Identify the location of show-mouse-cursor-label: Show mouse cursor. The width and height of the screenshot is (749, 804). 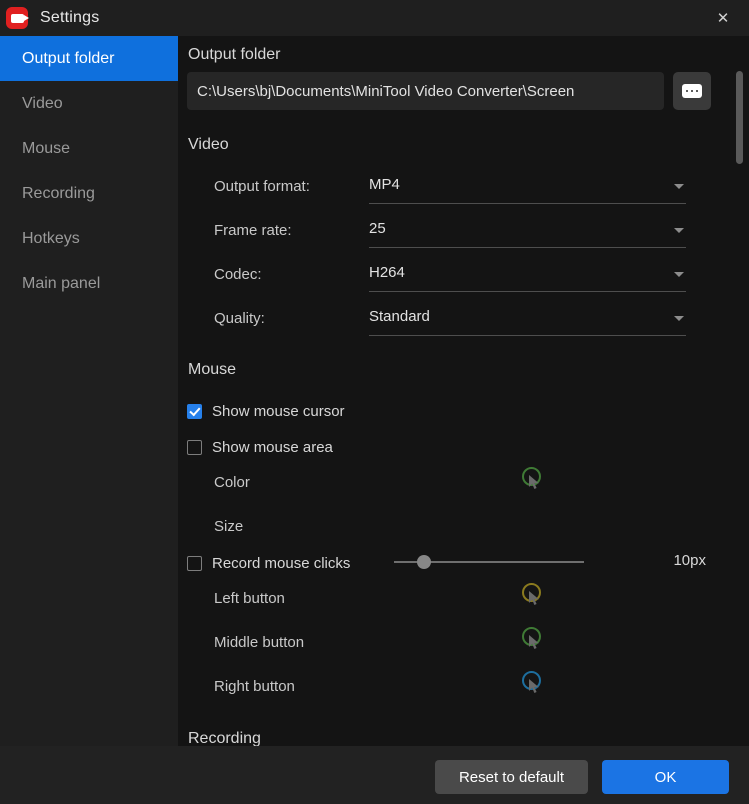
(278, 411).